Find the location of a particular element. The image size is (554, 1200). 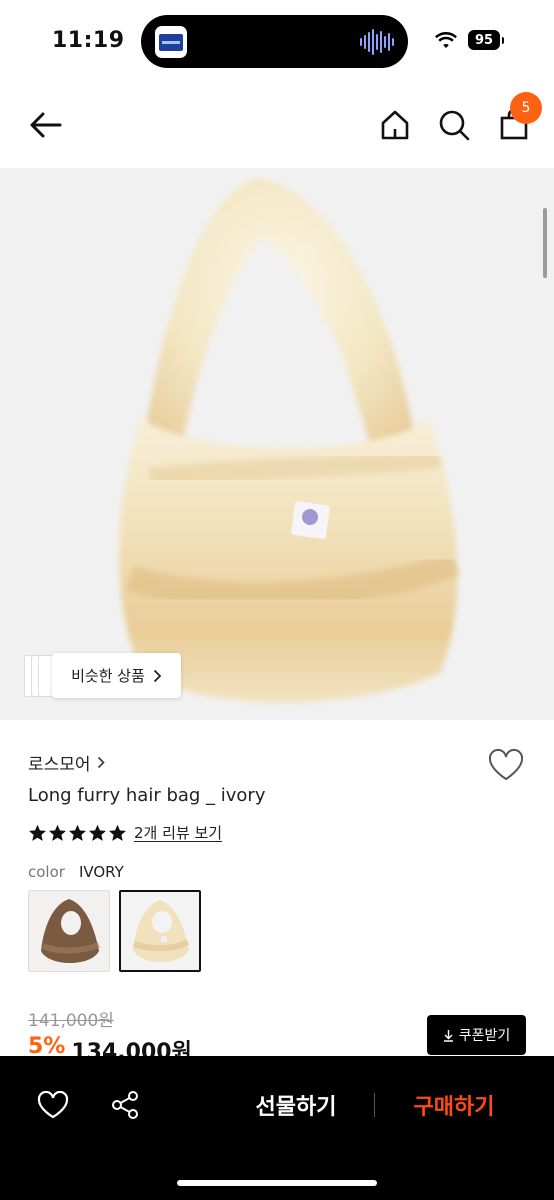

buy-button: 구매하기 is located at coordinates (454, 1105).